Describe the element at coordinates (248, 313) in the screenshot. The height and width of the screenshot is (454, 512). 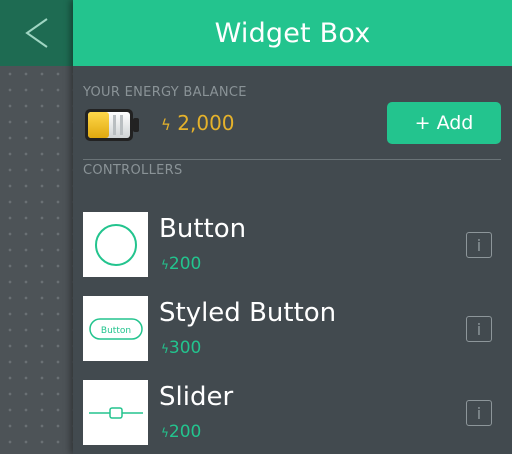
I see `widget-name: Styled Button` at that location.